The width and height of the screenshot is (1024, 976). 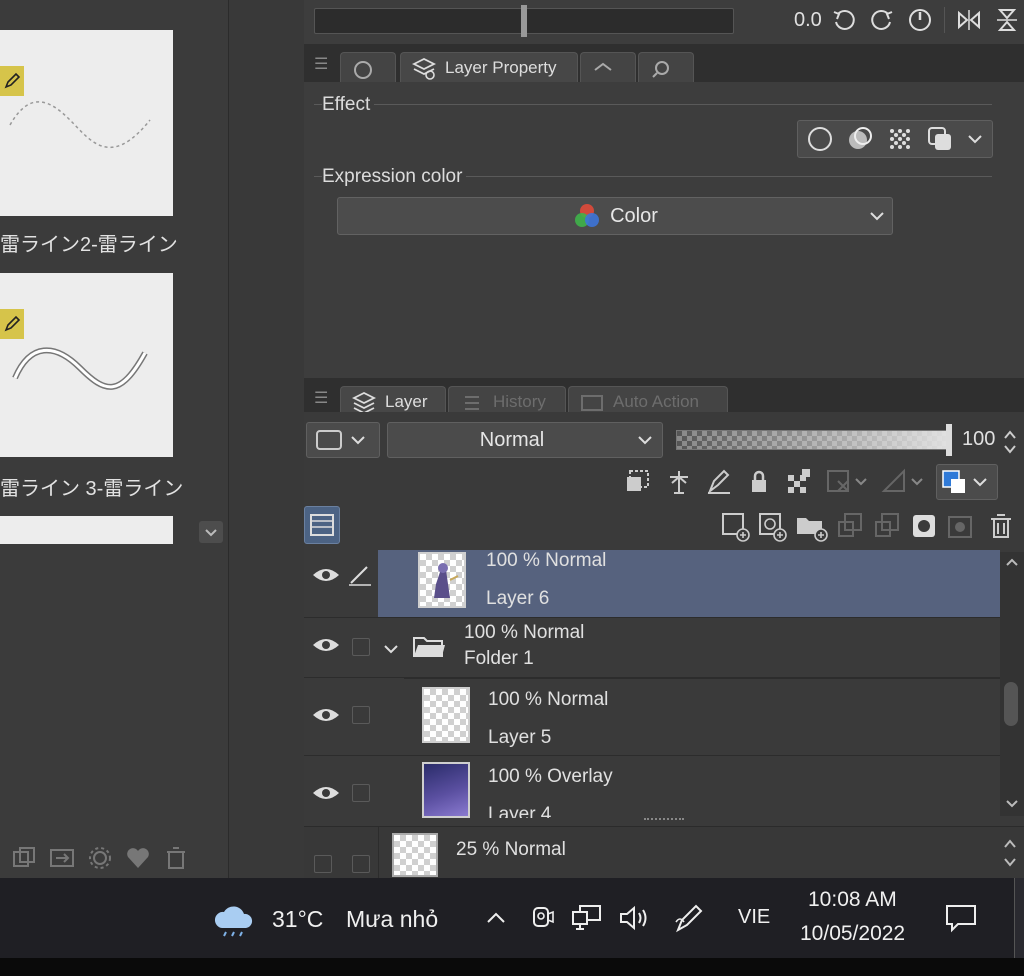 What do you see at coordinates (882, 20) in the screenshot?
I see `rotate-right-icon` at bounding box center [882, 20].